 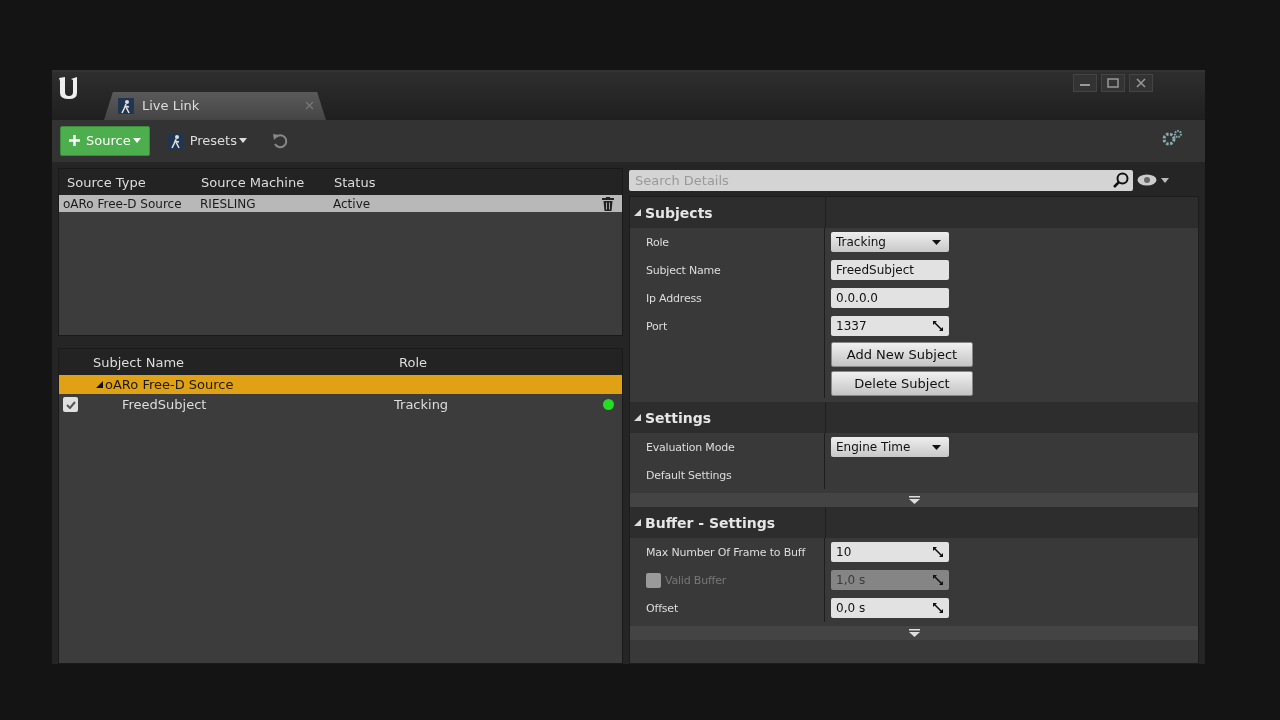 What do you see at coordinates (1085, 83) in the screenshot?
I see `minimize-icon` at bounding box center [1085, 83].